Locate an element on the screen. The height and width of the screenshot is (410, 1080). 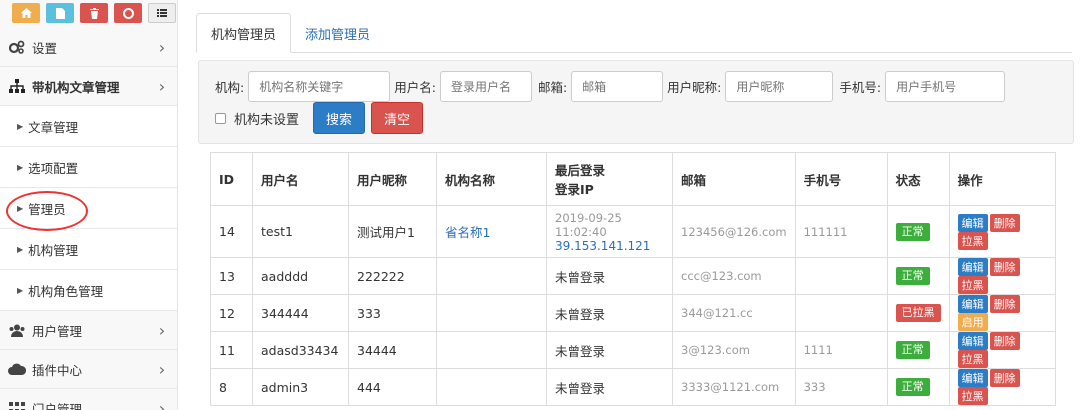
list-icon is located at coordinates (162, 13).